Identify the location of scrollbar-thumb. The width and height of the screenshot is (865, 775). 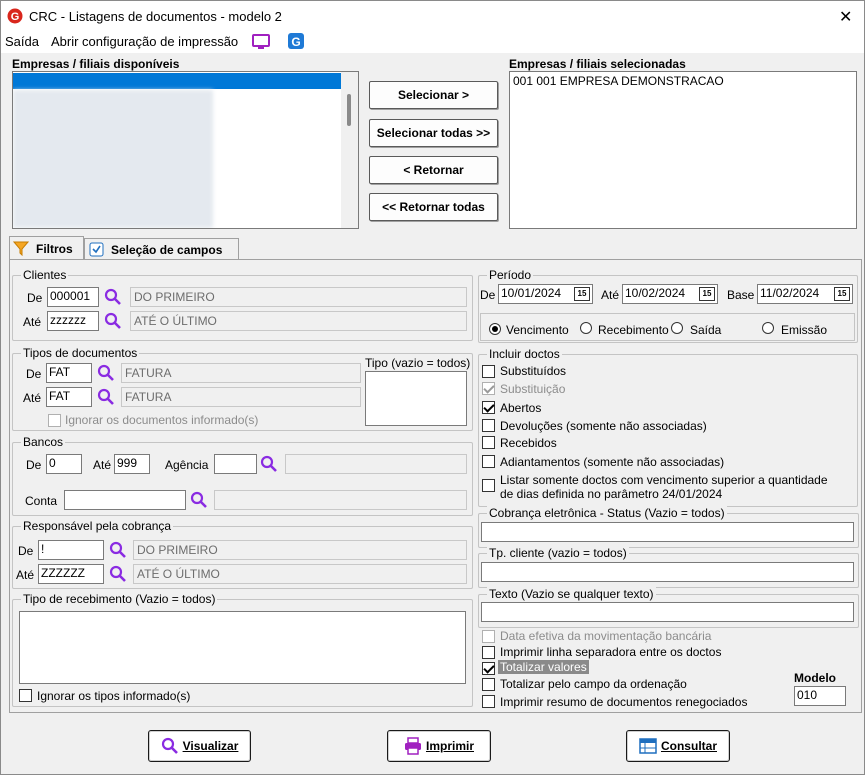
(349, 110).